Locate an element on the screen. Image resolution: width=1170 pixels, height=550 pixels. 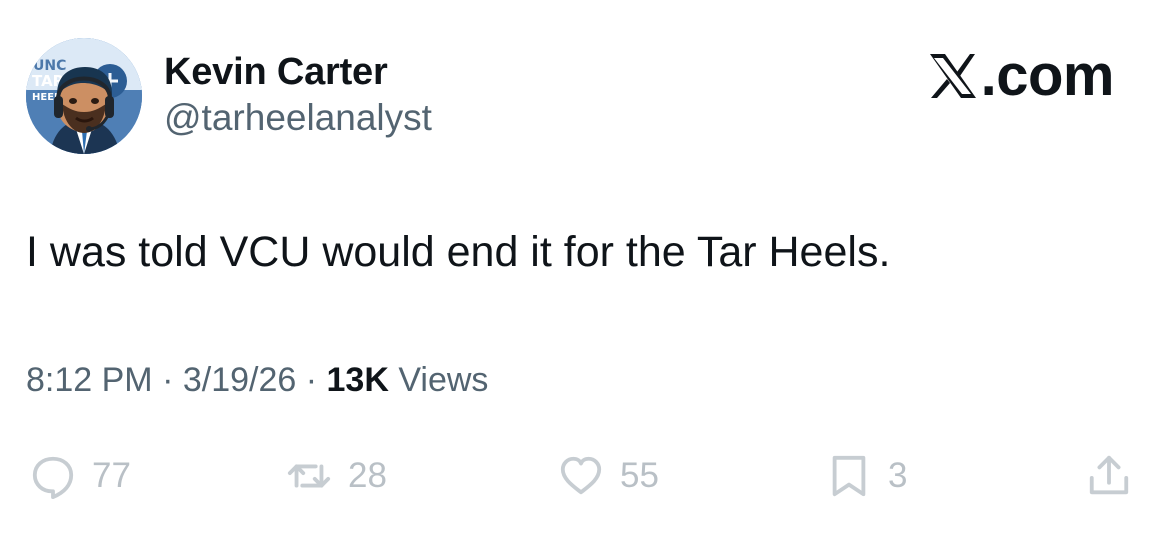
reply-count: 77 is located at coordinates (111, 475).